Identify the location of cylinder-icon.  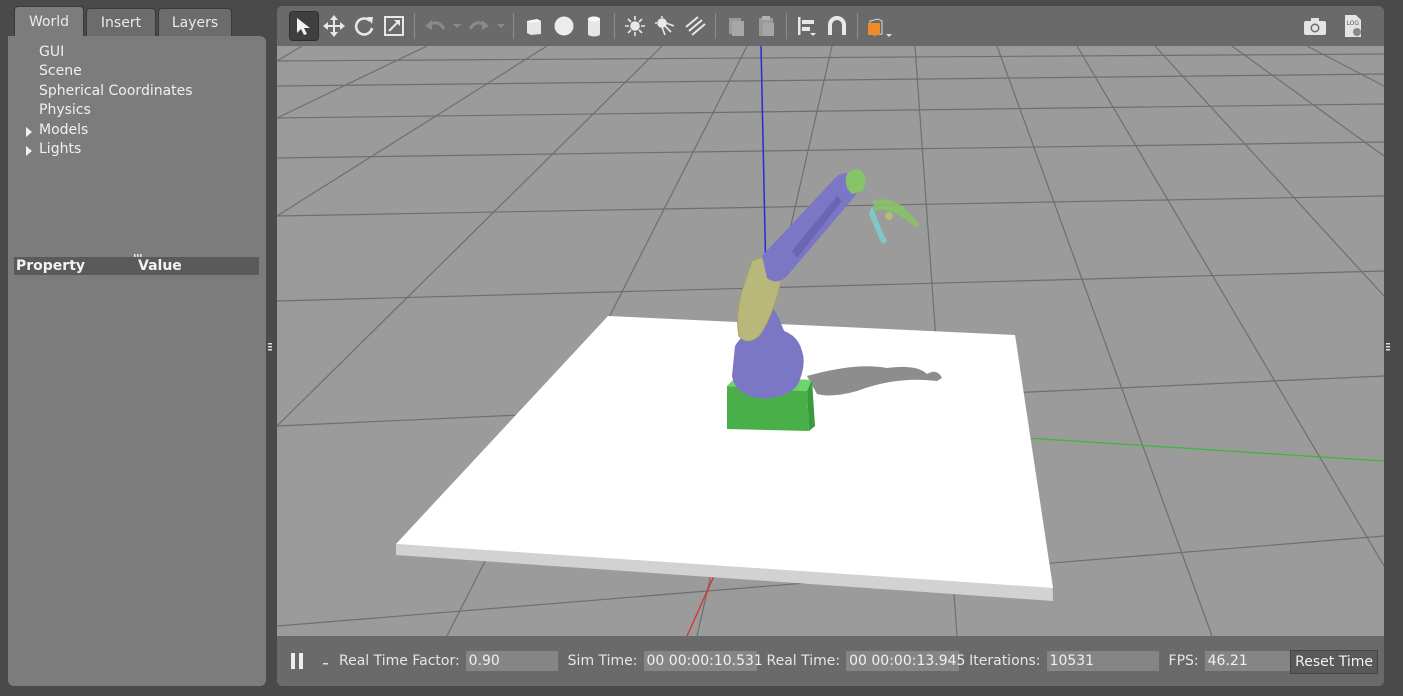
(594, 26).